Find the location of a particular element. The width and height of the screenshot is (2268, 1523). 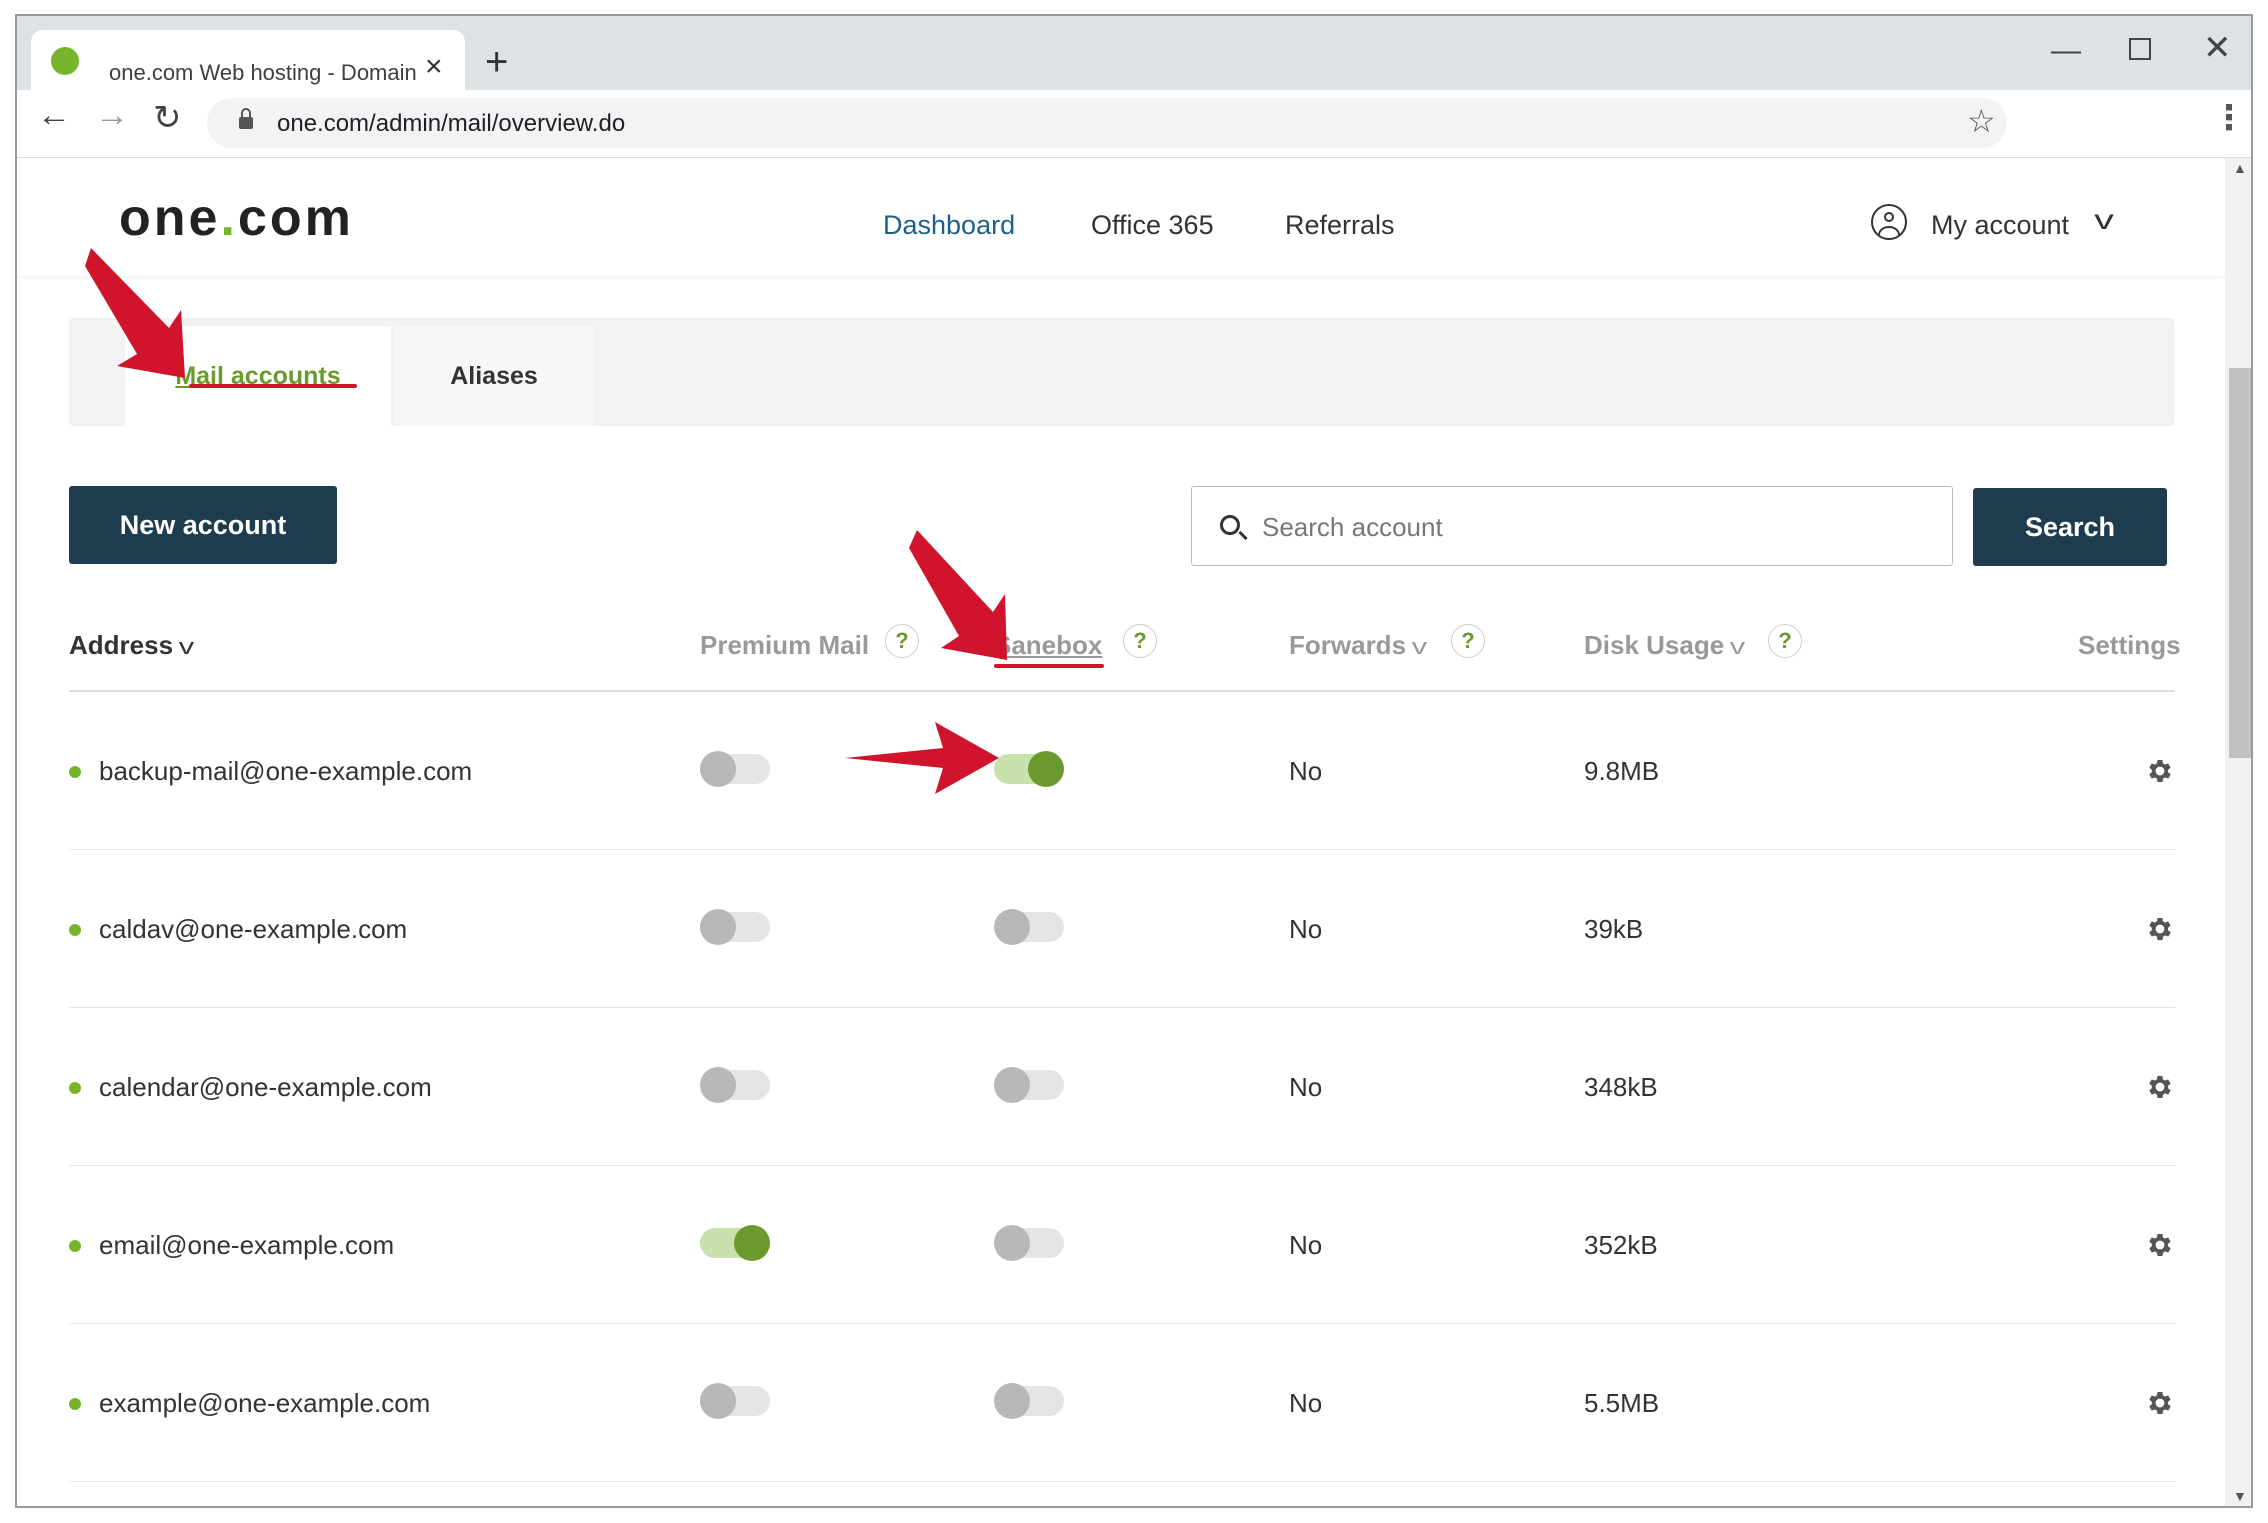

kebab-menu-icon: ⋮ is located at coordinates (2229, 118).